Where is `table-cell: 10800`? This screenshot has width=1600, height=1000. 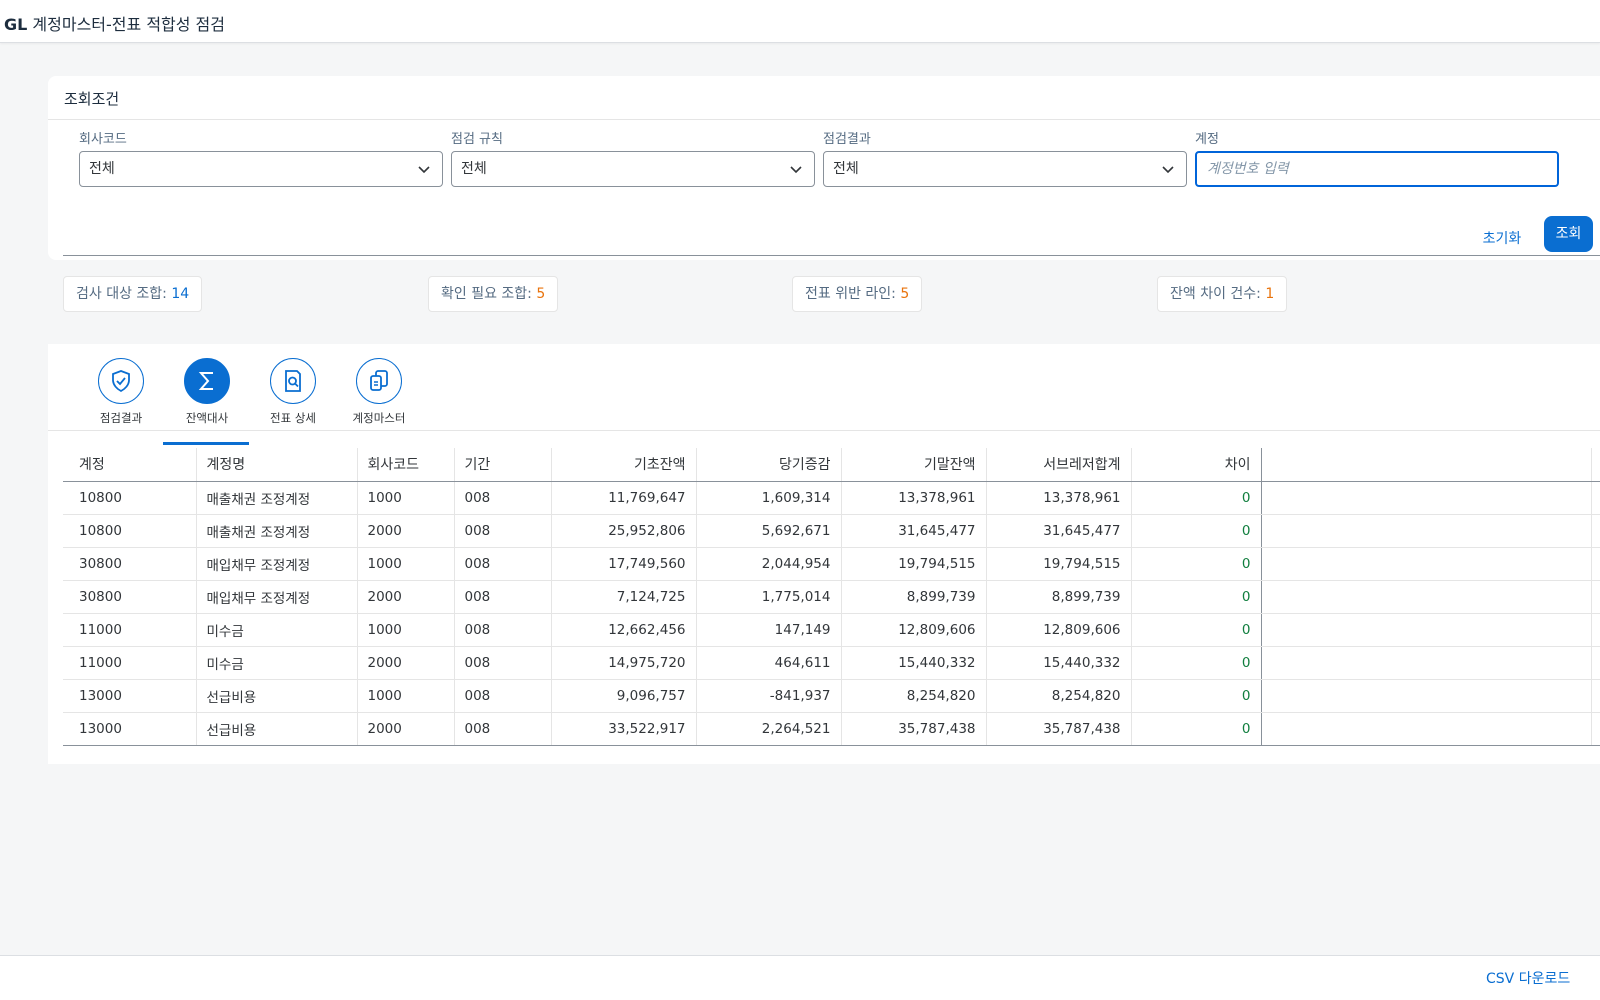
table-cell: 10800 is located at coordinates (130, 531).